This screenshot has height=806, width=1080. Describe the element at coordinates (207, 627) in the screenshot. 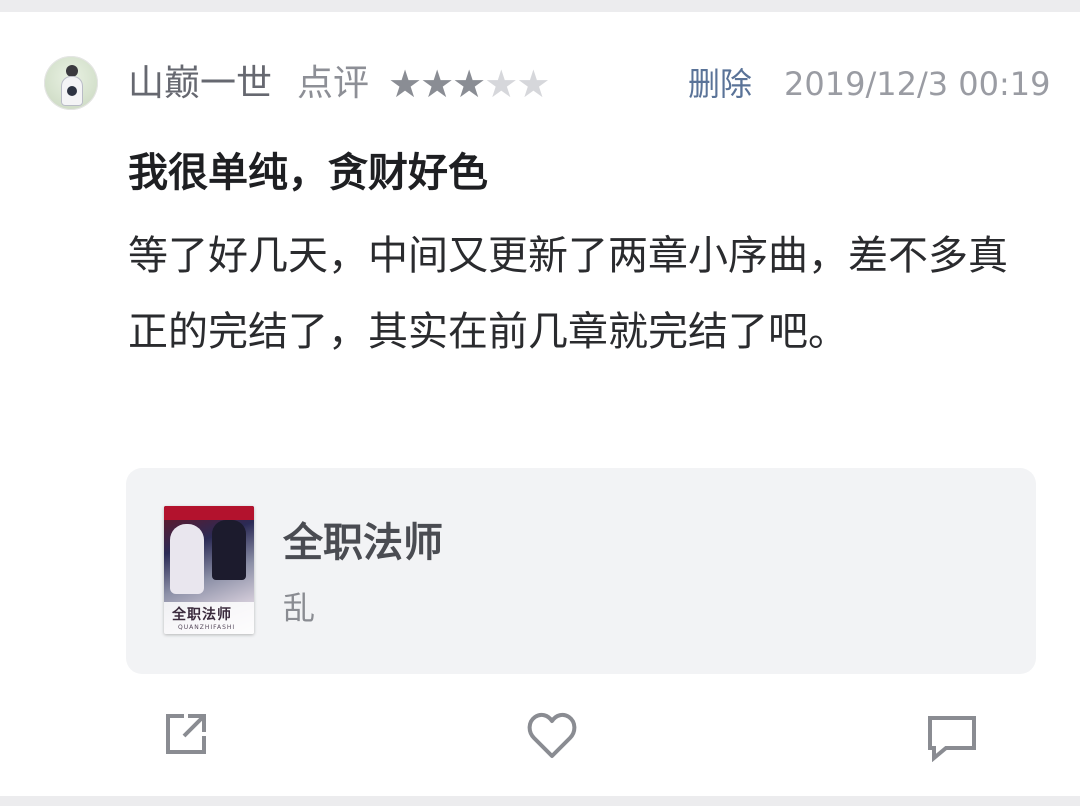

I see `cover-subtitle: QUANZHIFASHI` at that location.